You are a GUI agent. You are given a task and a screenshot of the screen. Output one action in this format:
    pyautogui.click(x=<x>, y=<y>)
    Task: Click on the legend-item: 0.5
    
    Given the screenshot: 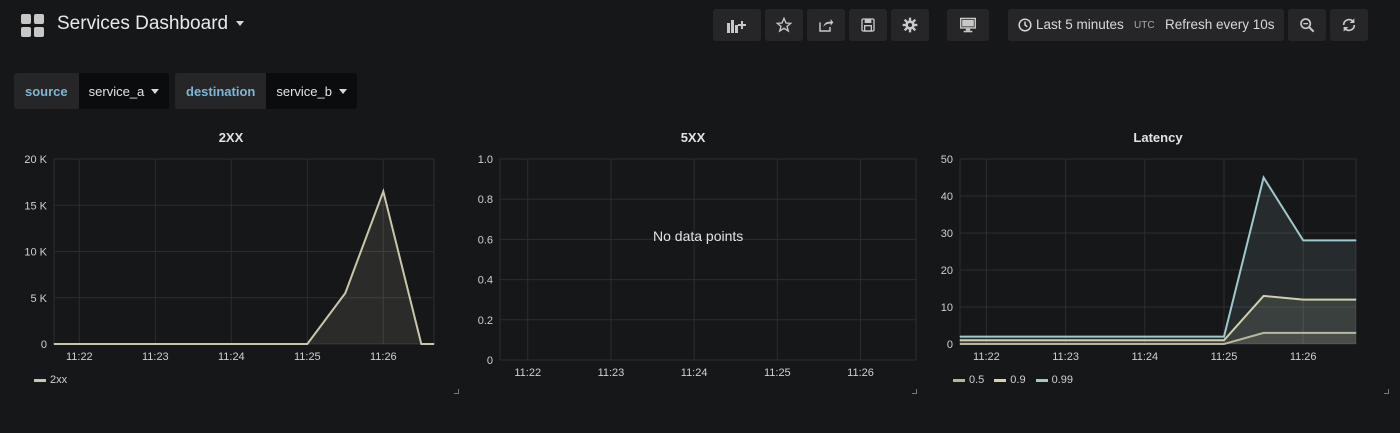 What is the action you would take?
    pyautogui.click(x=968, y=380)
    